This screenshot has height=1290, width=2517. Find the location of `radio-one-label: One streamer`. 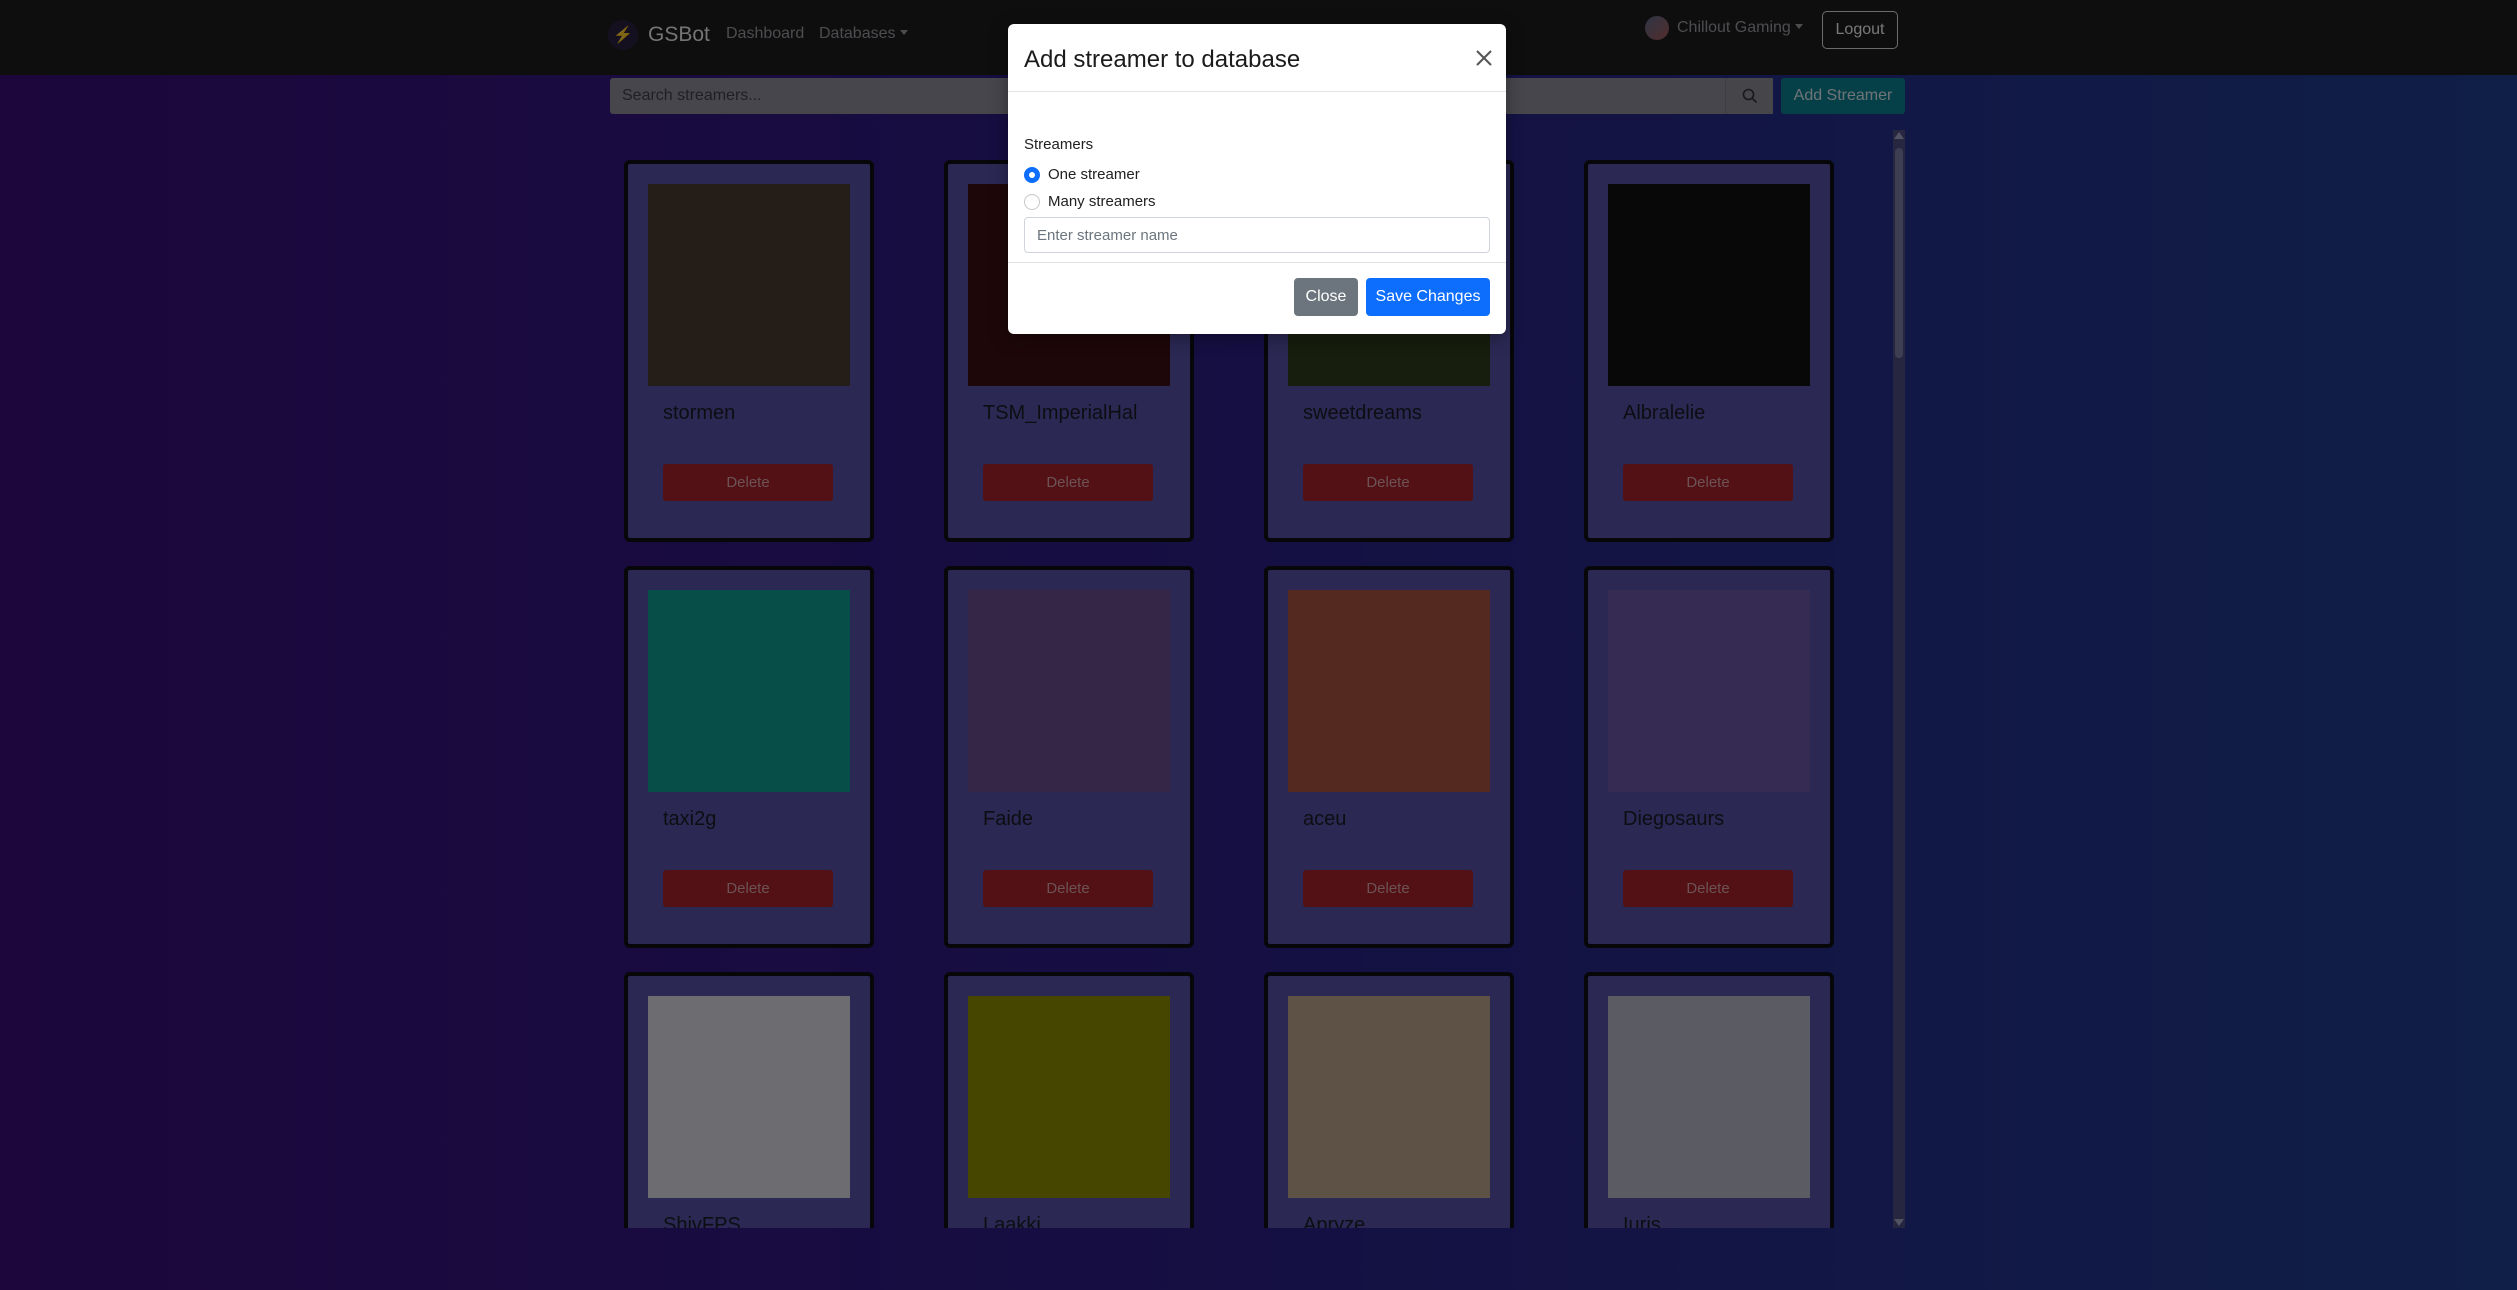

radio-one-label: One streamer is located at coordinates (1094, 174).